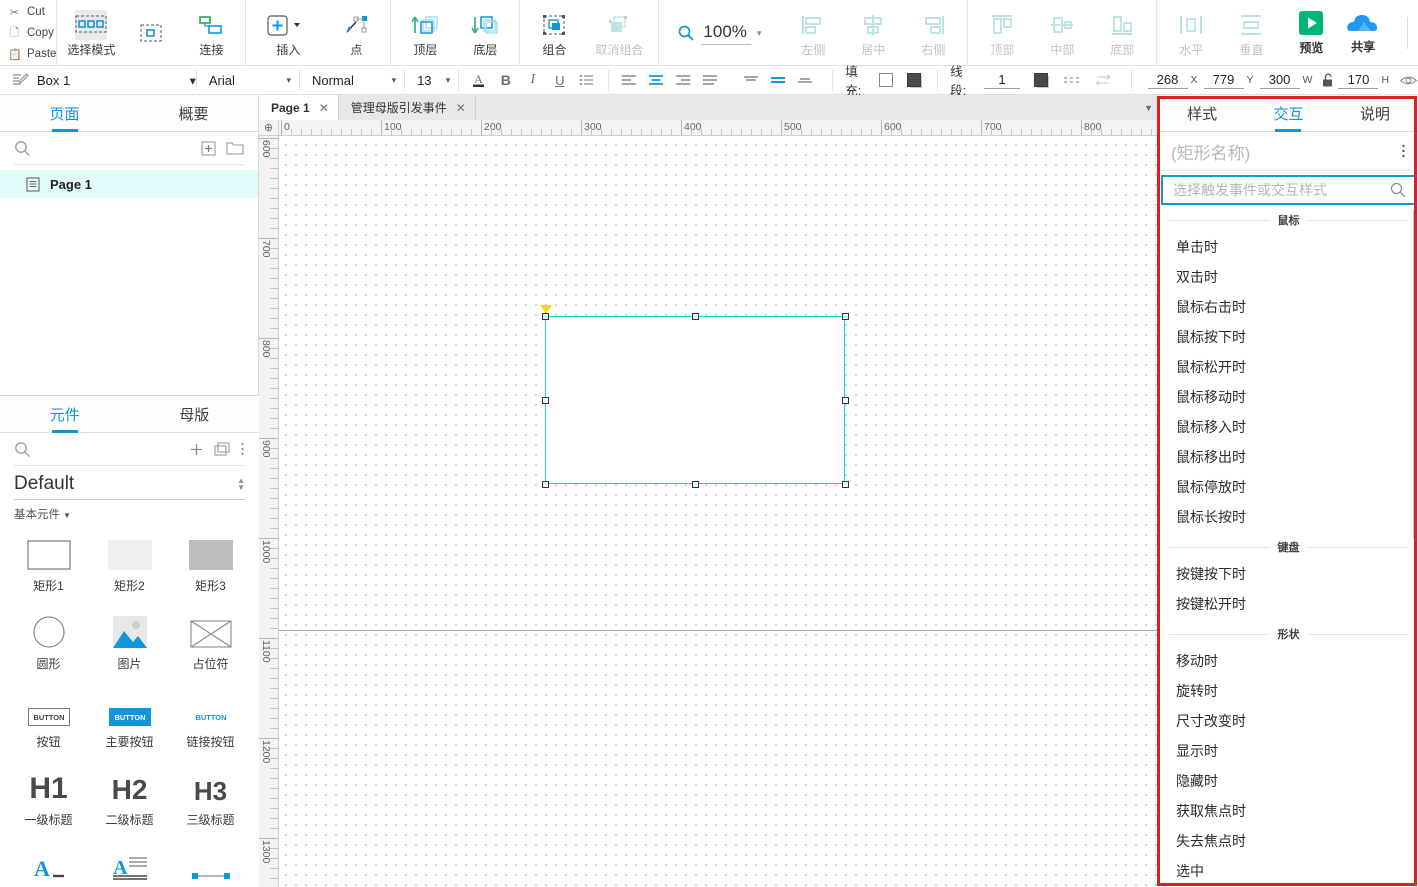 The height and width of the screenshot is (887, 1418). Describe the element at coordinates (559, 80) in the screenshot. I see `underline-icon: U` at that location.